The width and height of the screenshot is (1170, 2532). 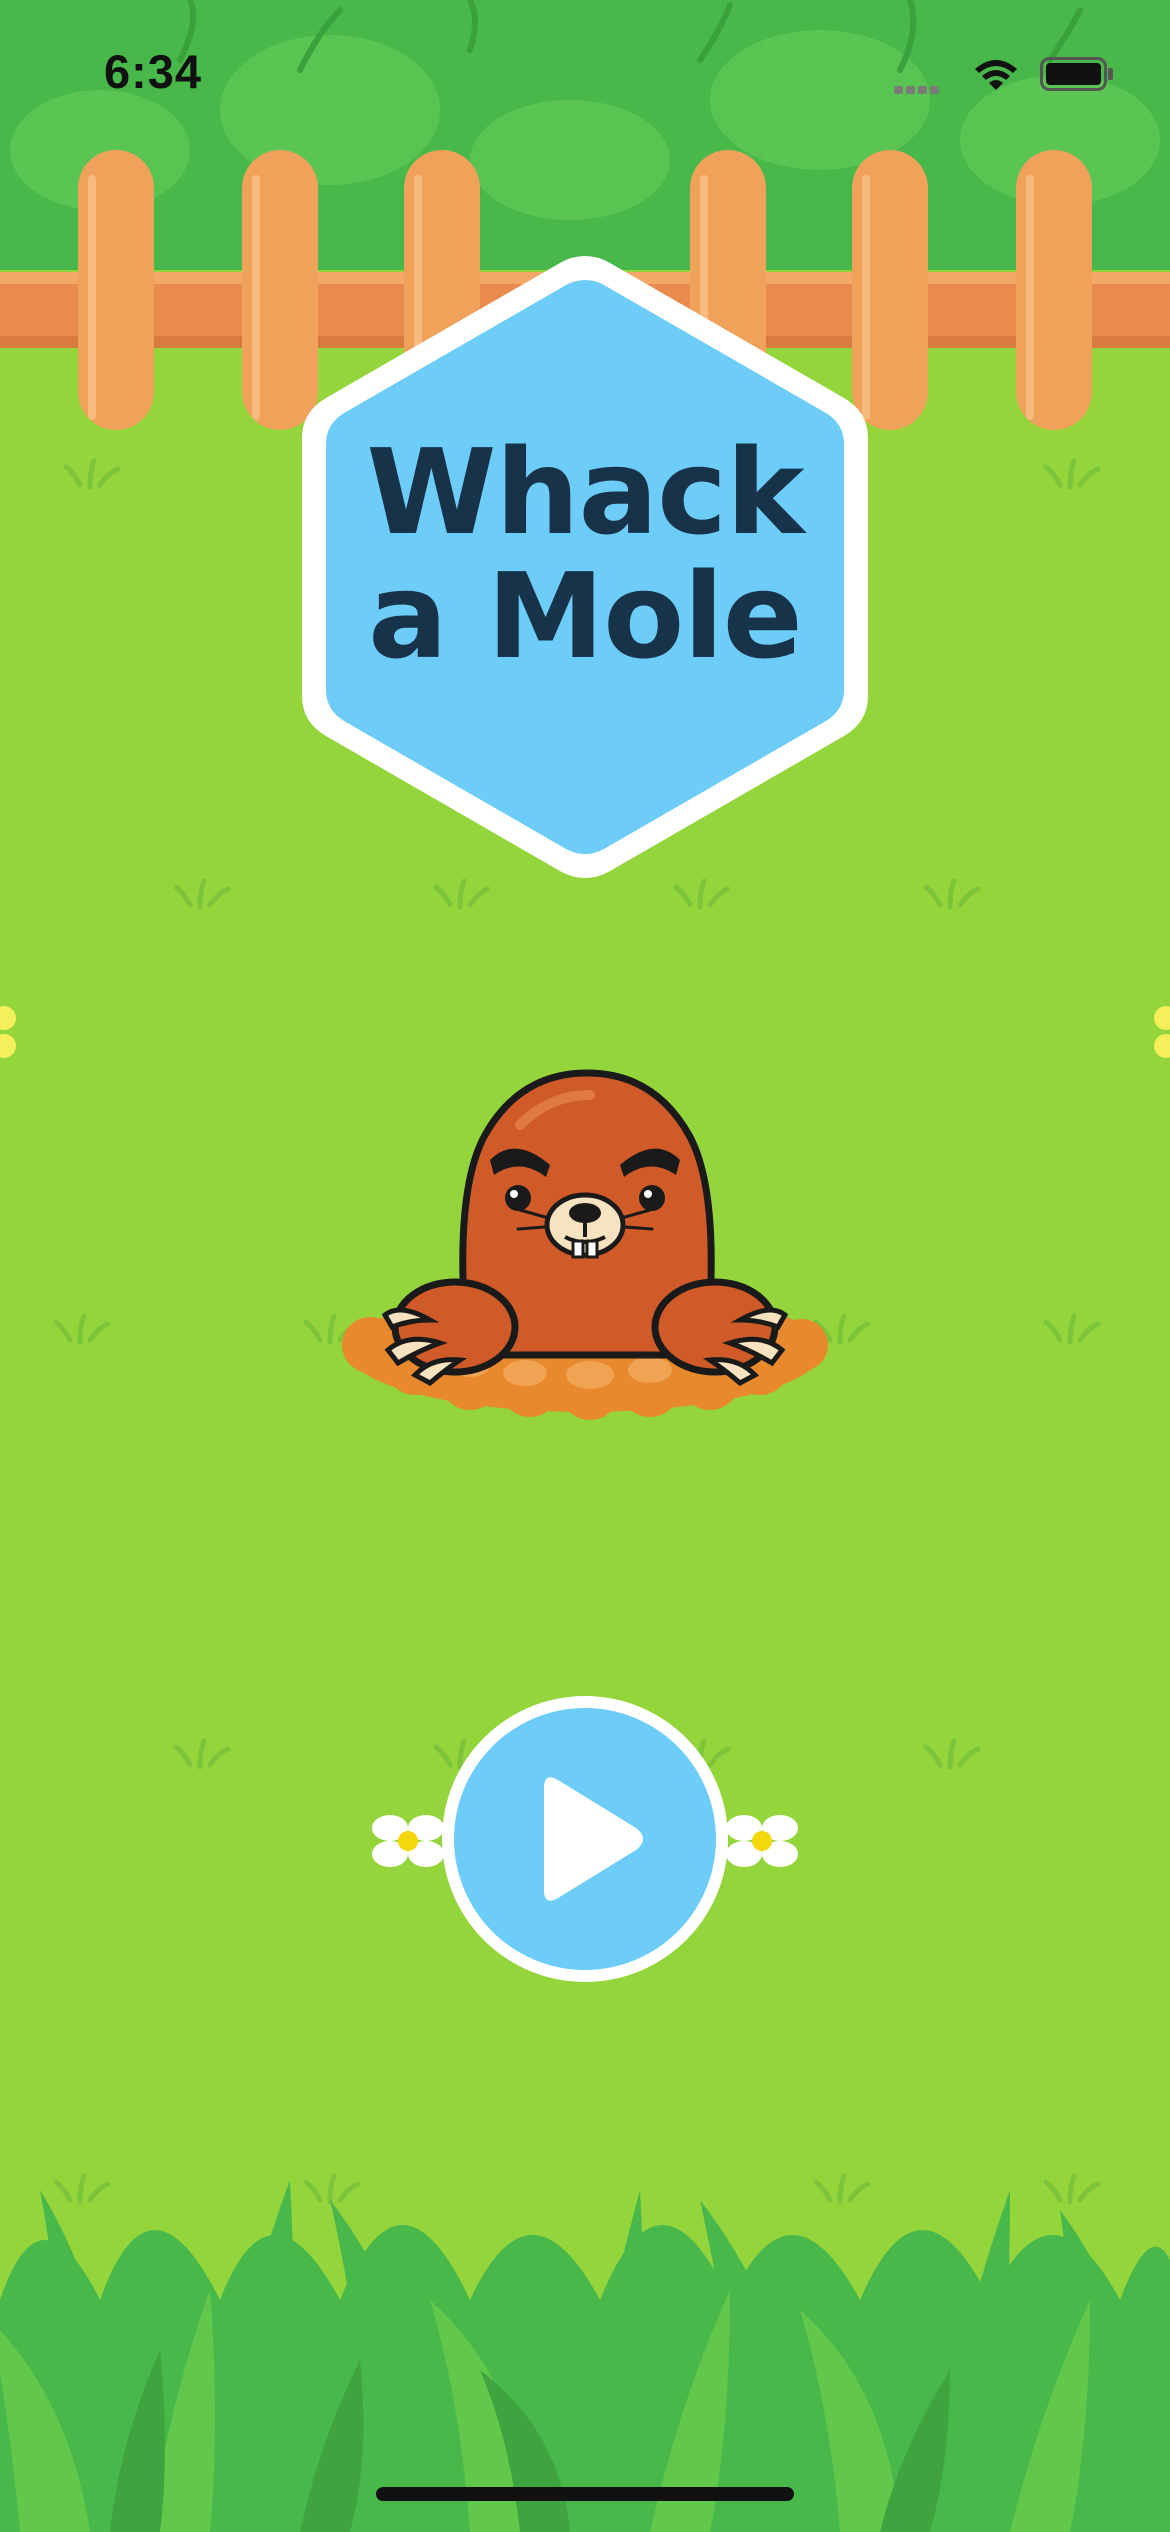 I want to click on home-indicator, so click(x=585, y=2494).